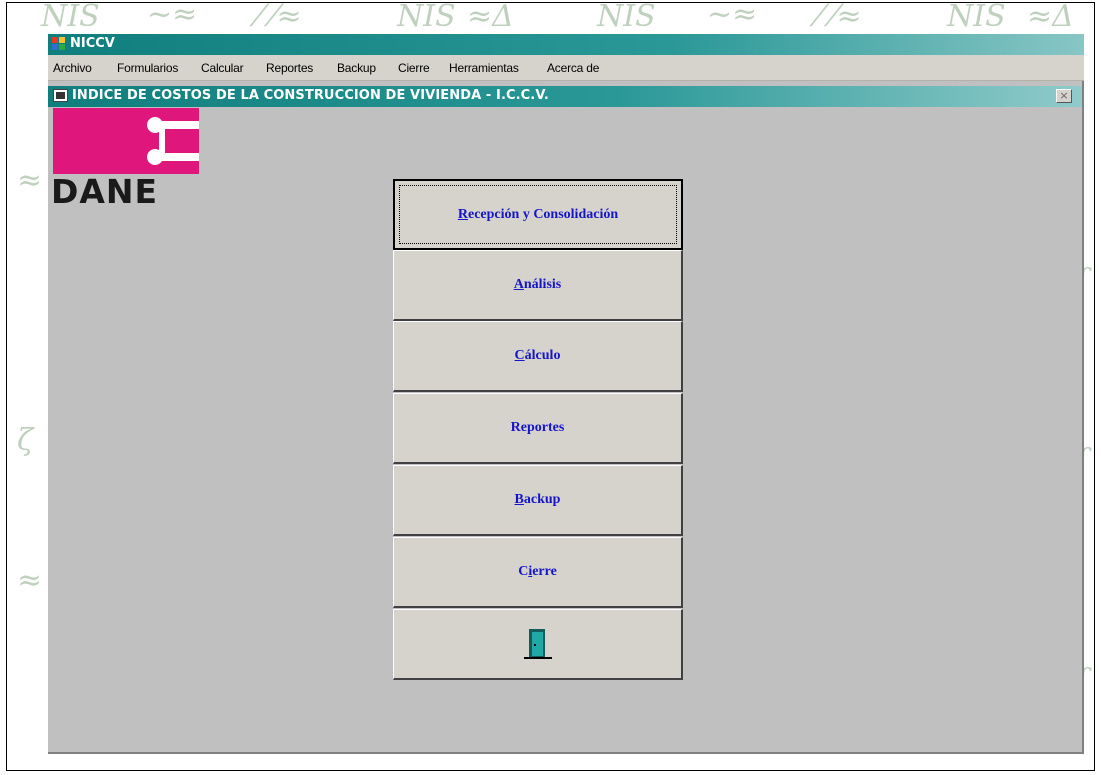 This screenshot has width=1101, height=775. Describe the element at coordinates (414, 68) in the screenshot. I see `menu-cierre: Cierre` at that location.